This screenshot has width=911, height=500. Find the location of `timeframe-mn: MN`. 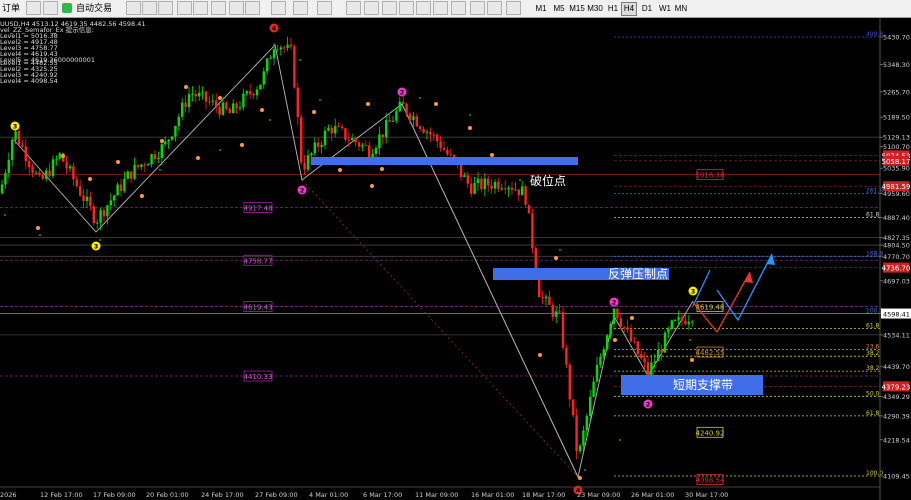

timeframe-mn: MN is located at coordinates (681, 9).